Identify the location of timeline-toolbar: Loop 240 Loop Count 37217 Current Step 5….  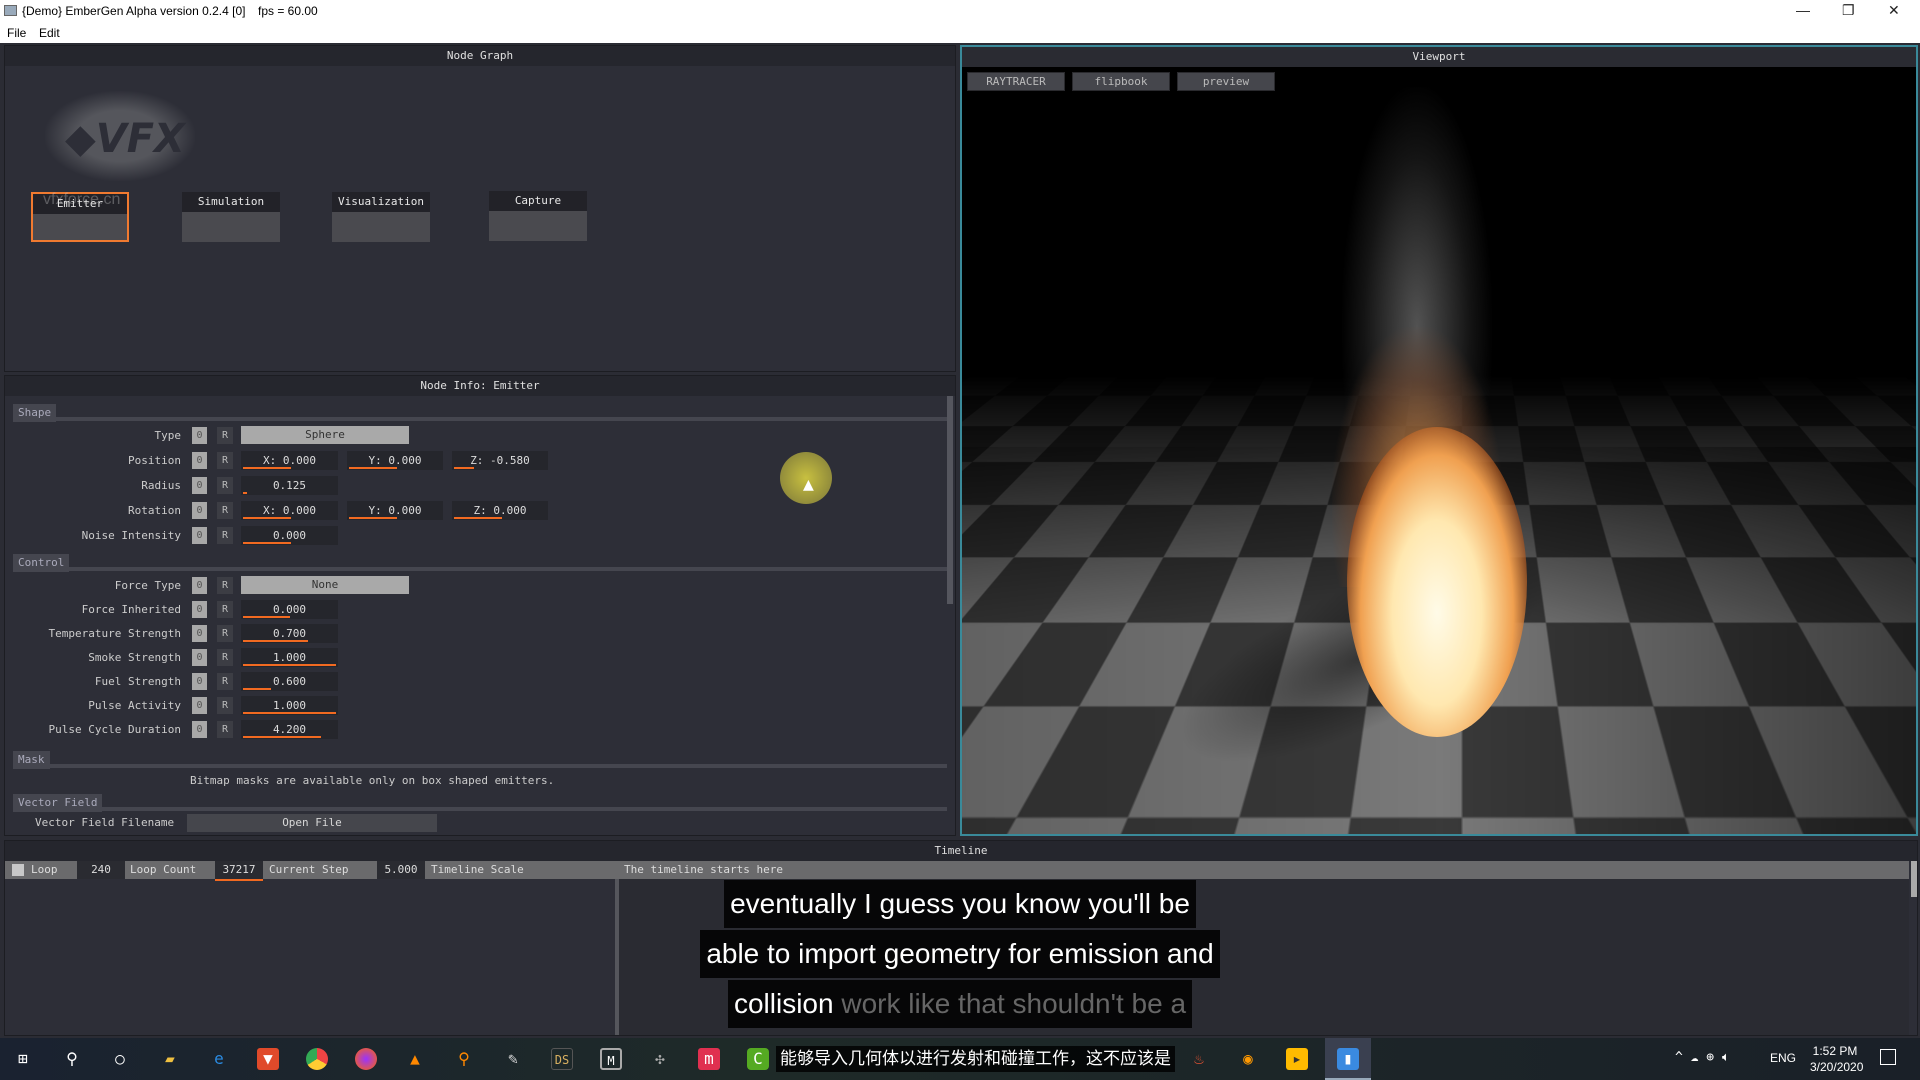
(957, 871).